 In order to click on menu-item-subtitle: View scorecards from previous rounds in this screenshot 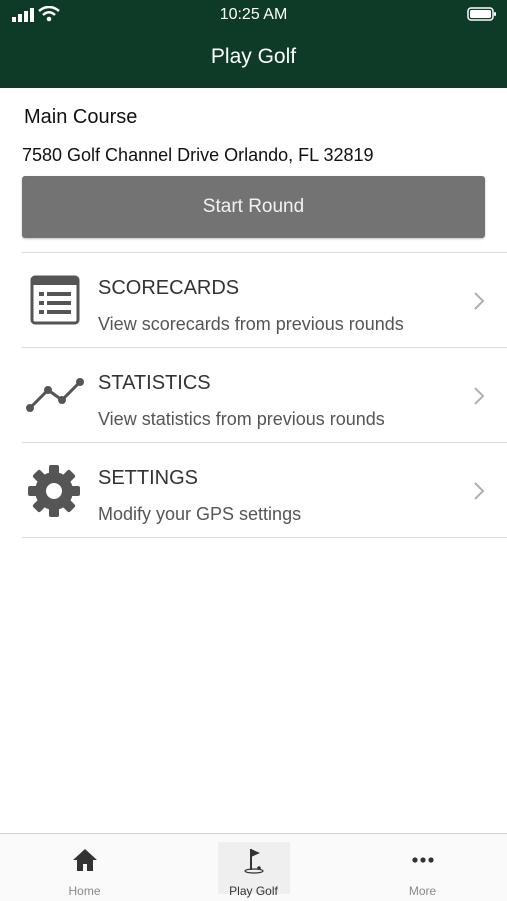, I will do `click(251, 324)`.